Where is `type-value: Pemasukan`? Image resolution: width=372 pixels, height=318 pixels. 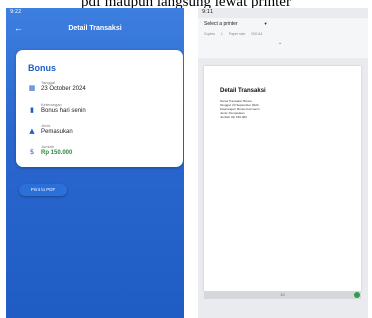 type-value: Pemasukan is located at coordinates (57, 132).